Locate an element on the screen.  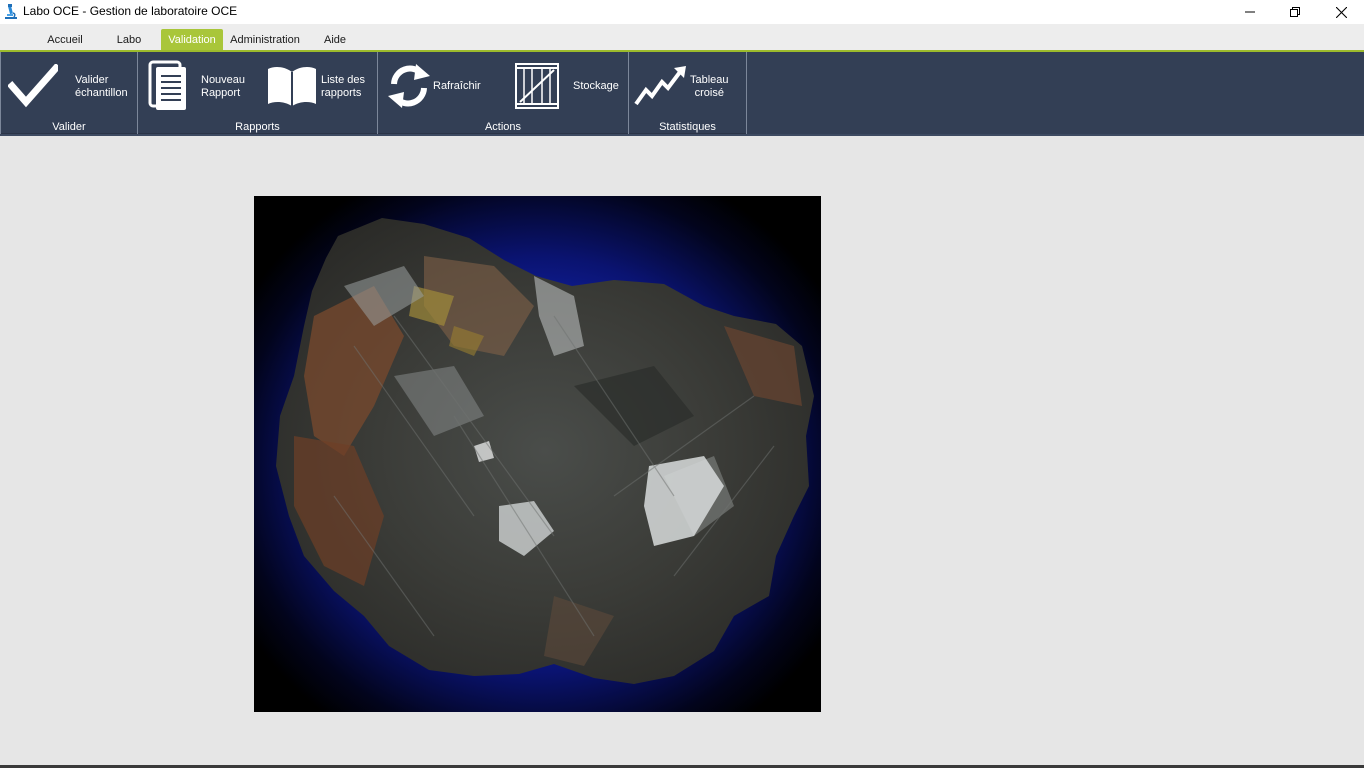
window-title: Labo OCE - Gestion de laboratoire OCE is located at coordinates (130, 11).